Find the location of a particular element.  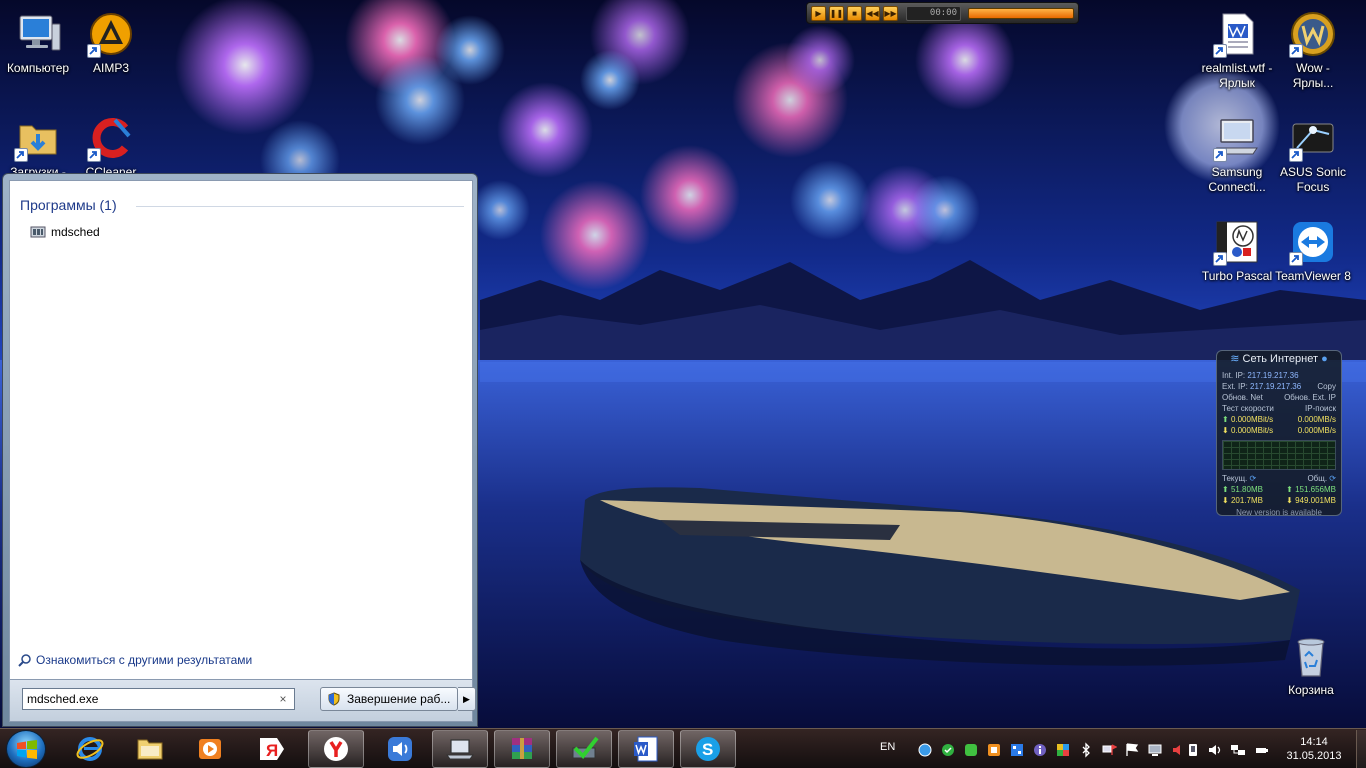

speed-test-link: Тест скорости is located at coordinates (1248, 408).